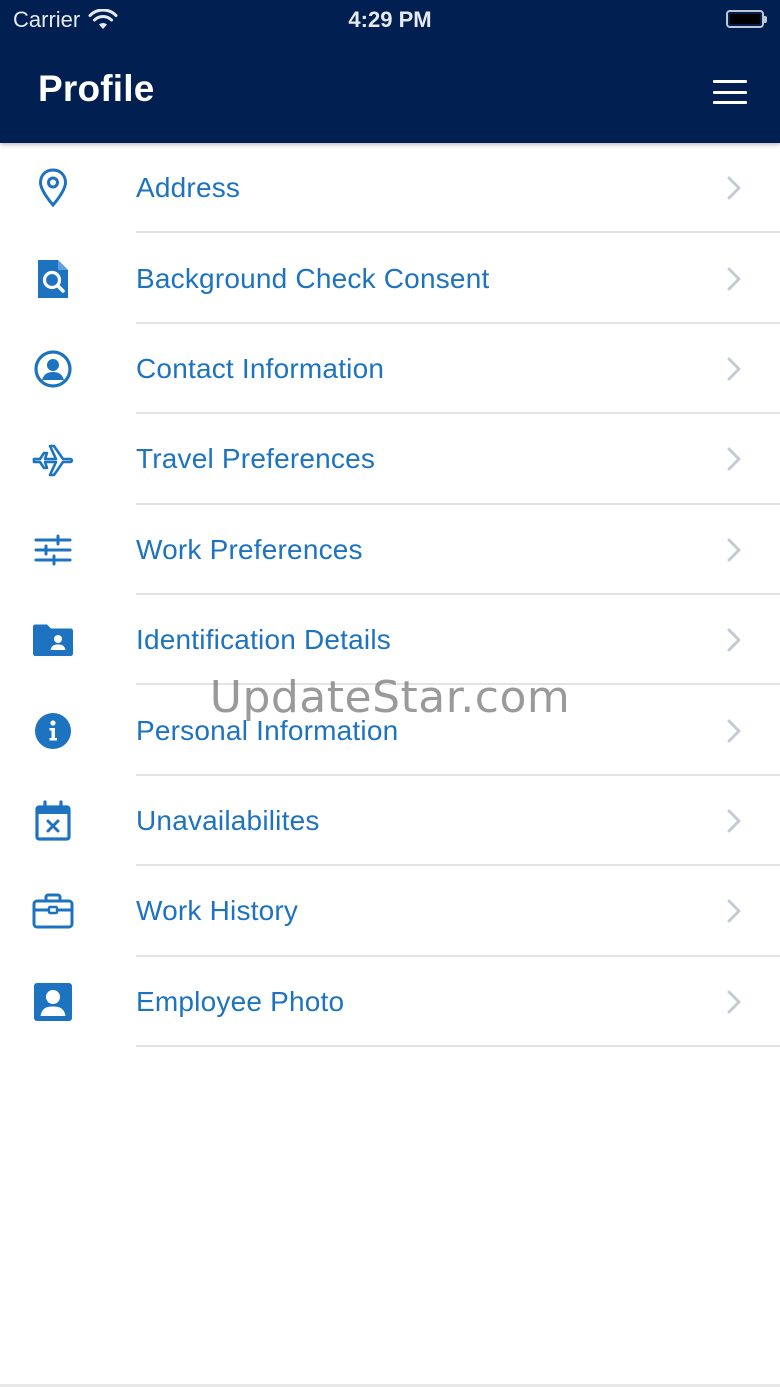  Describe the element at coordinates (228, 820) in the screenshot. I see `list-item-label: Unavailabilites` at that location.